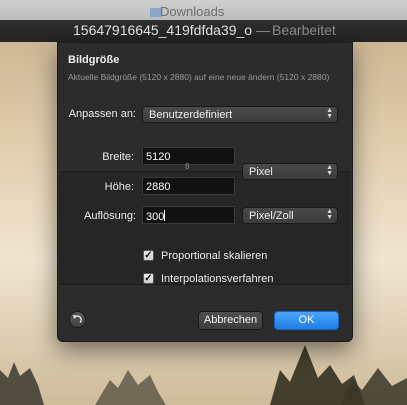 This screenshot has width=407, height=405. I want to click on resolution-label: Auflösung:, so click(110, 216).